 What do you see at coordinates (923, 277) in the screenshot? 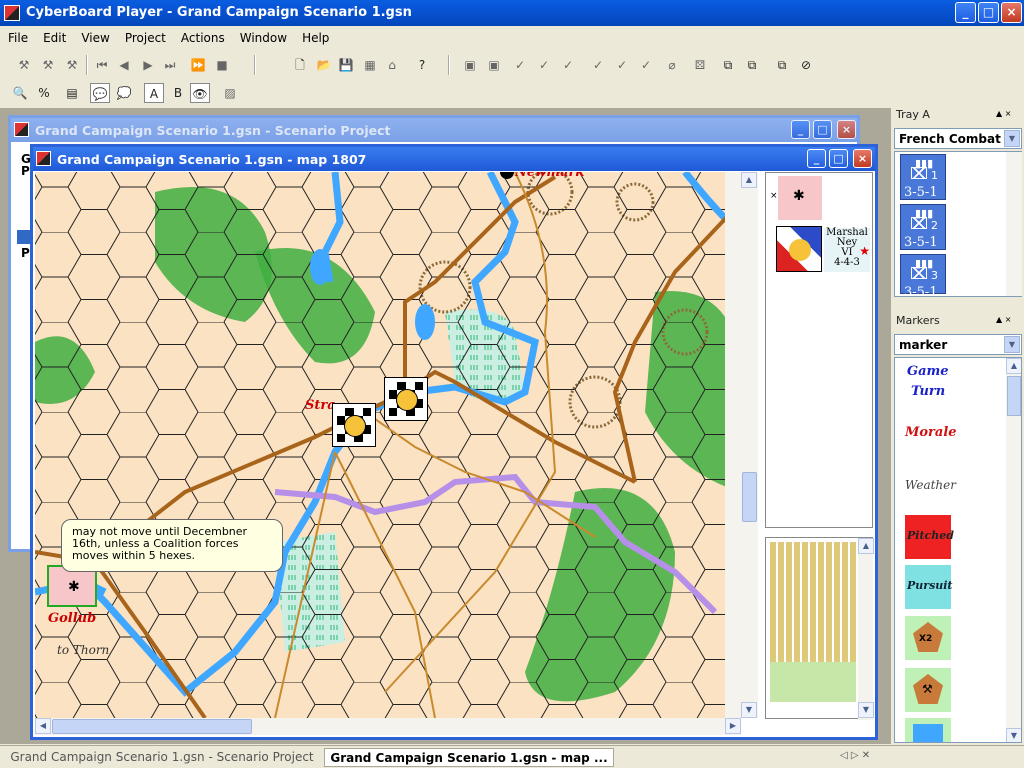
I see `unit-counter: ▮▮▮ 3 3-5-1` at bounding box center [923, 277].